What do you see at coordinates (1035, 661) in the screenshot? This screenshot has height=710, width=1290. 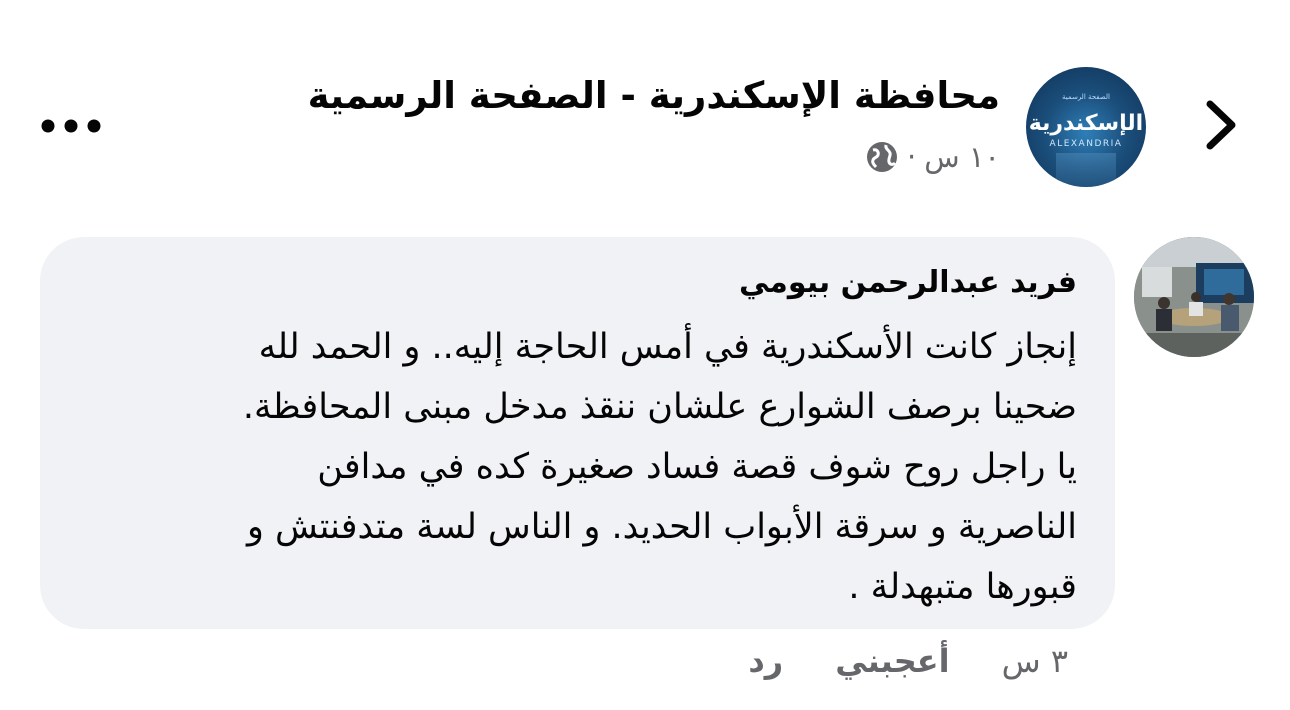 I see `comment-time: ٣ س` at bounding box center [1035, 661].